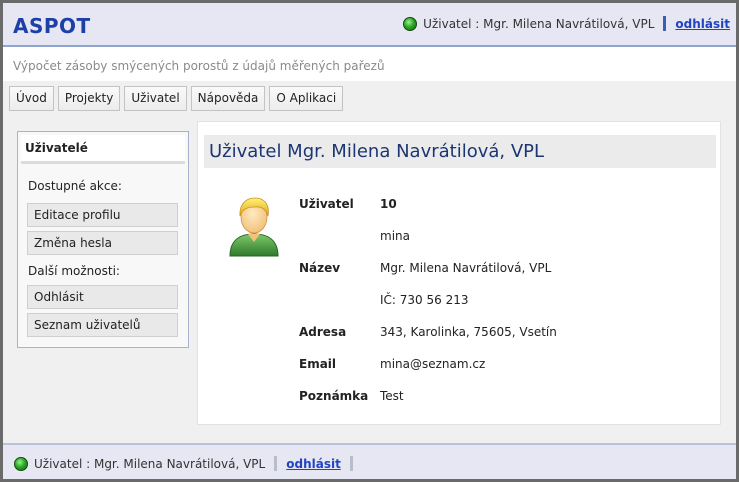  Describe the element at coordinates (306, 98) in the screenshot. I see `nav-o-aplikaci-button: O Aplikaci` at that location.